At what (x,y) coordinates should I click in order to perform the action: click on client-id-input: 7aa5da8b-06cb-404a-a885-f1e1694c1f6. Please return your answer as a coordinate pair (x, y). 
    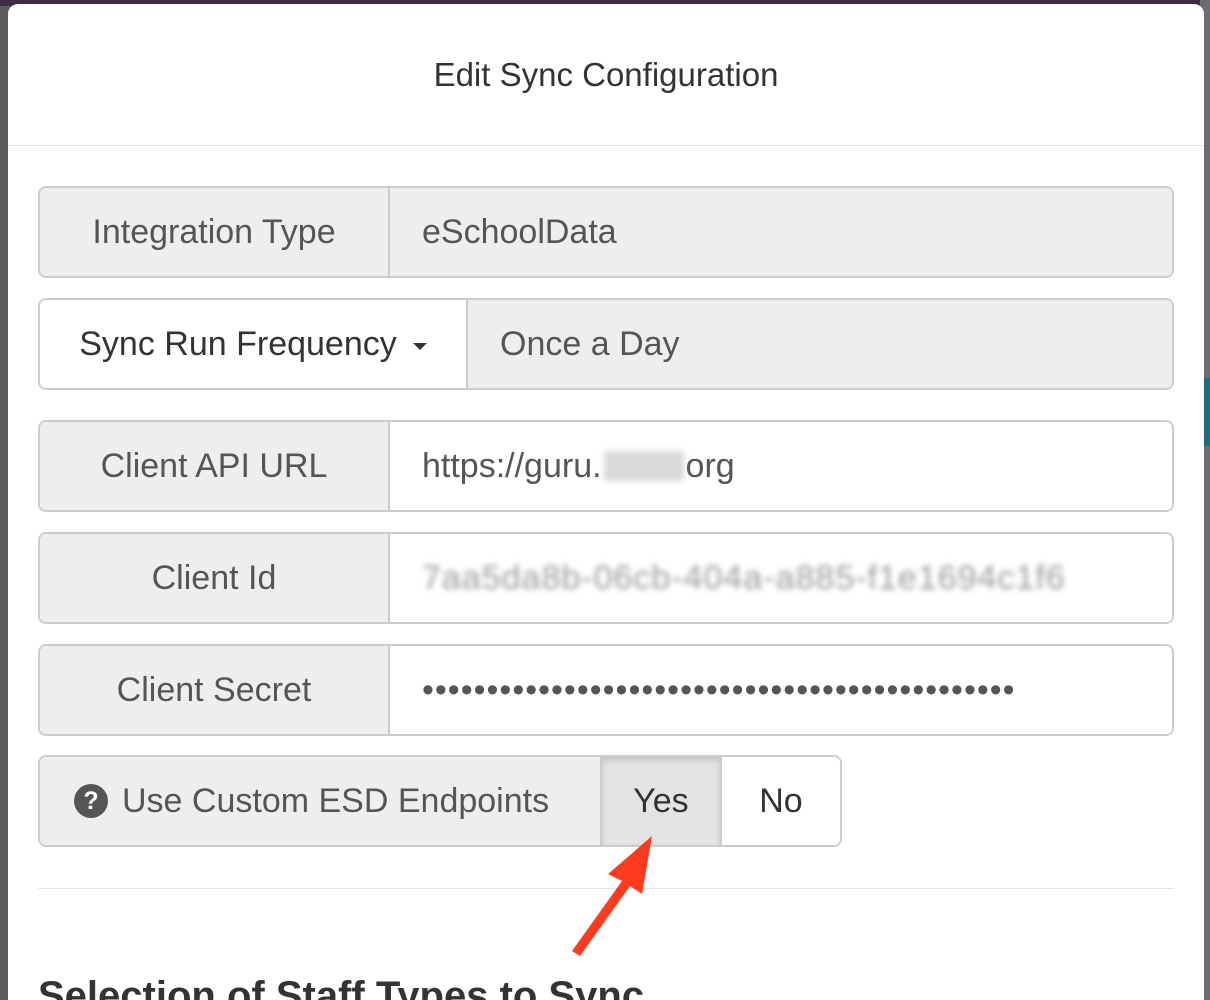
    Looking at the image, I should click on (781, 578).